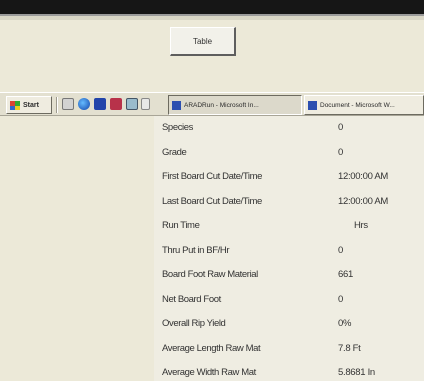 This screenshot has width=424, height=381. What do you see at coordinates (209, 372) in the screenshot?
I see `property-label: Average Width Raw Mat` at bounding box center [209, 372].